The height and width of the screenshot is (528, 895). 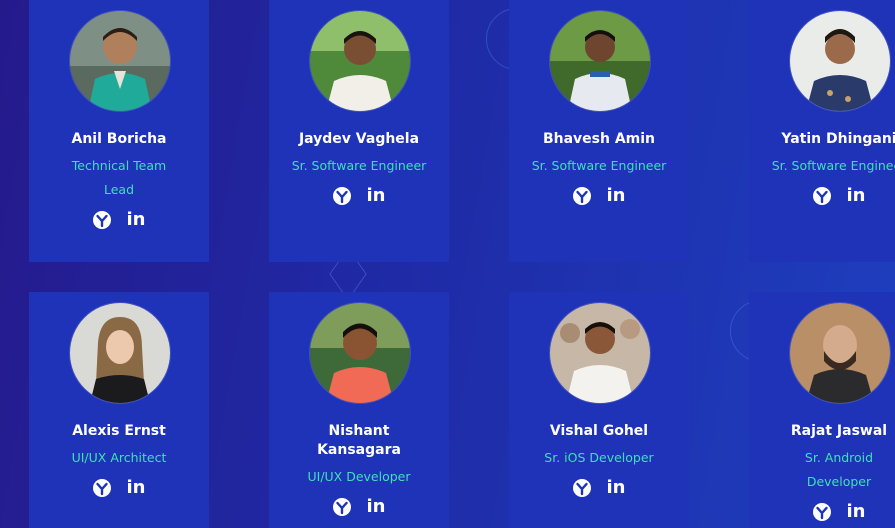 I want to click on team-card: Yatin Dhingani Sr. Software Engineer in, so click(x=822, y=131).